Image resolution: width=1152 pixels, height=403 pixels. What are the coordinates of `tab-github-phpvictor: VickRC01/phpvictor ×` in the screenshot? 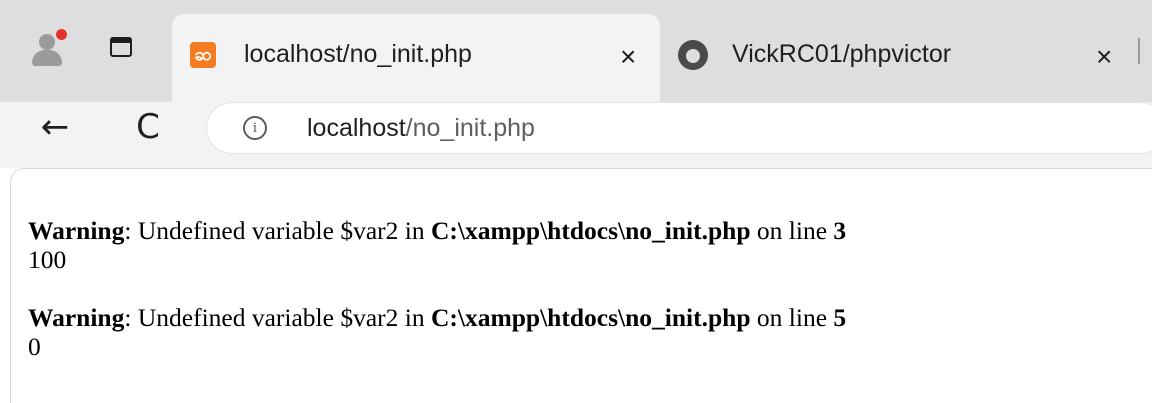 It's located at (900, 58).